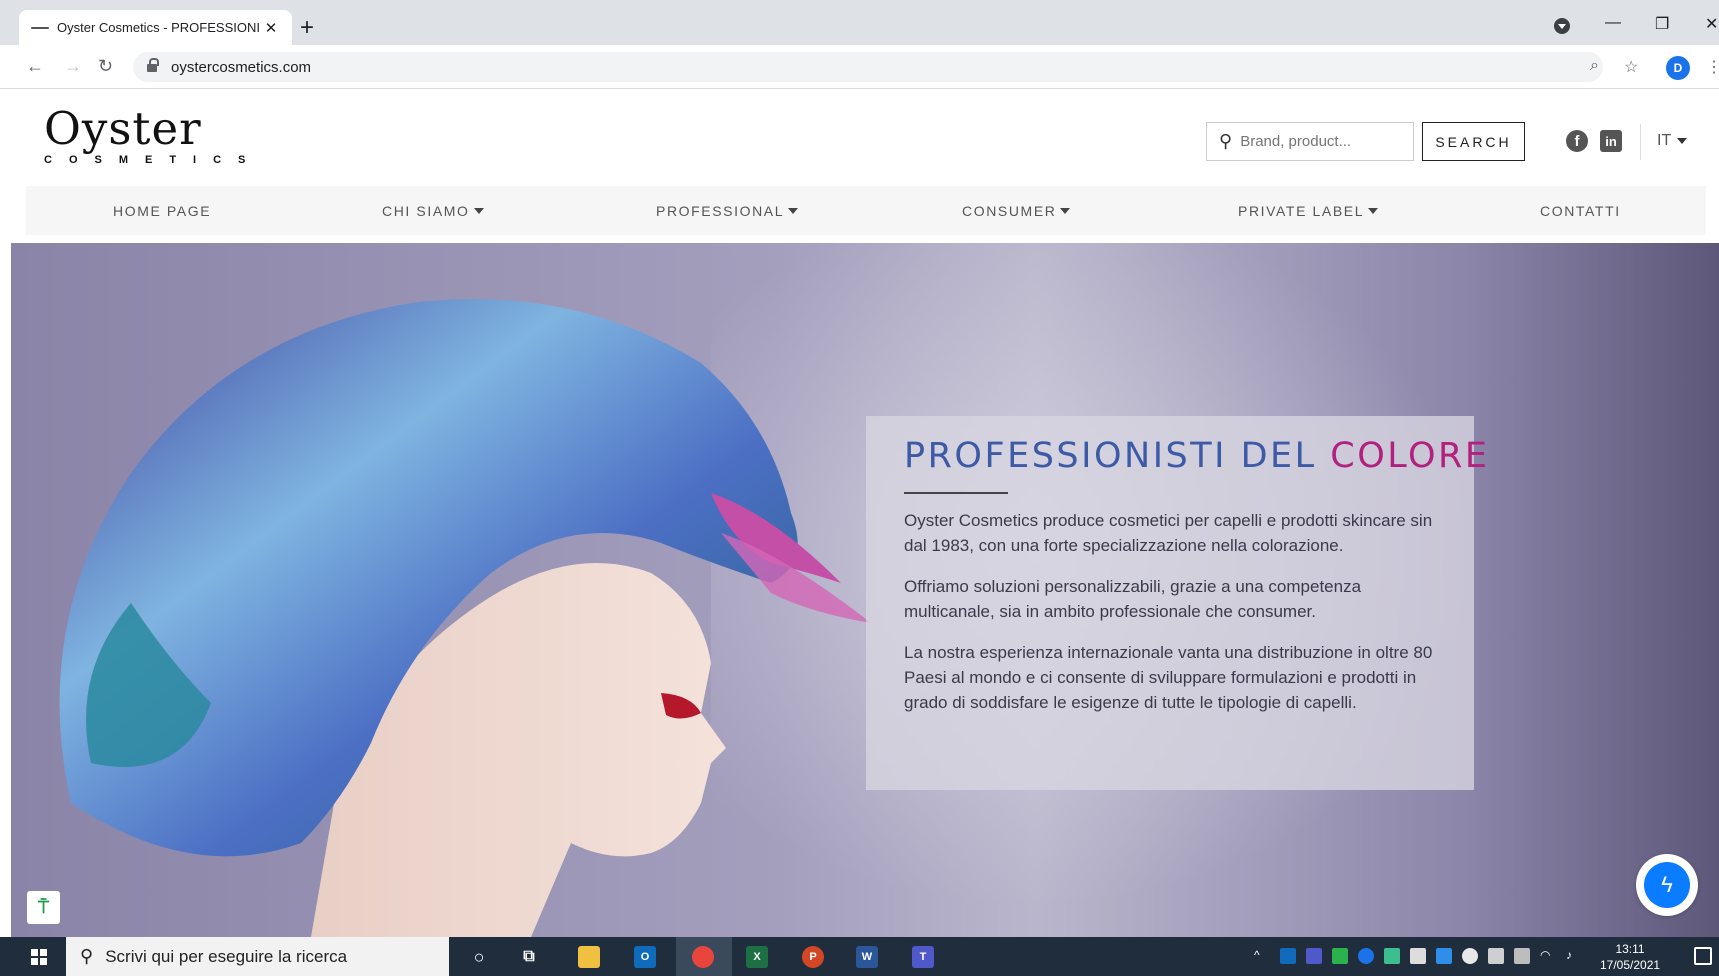 This screenshot has width=1719, height=976. I want to click on hero-title-accent: COLORE, so click(1410, 456).